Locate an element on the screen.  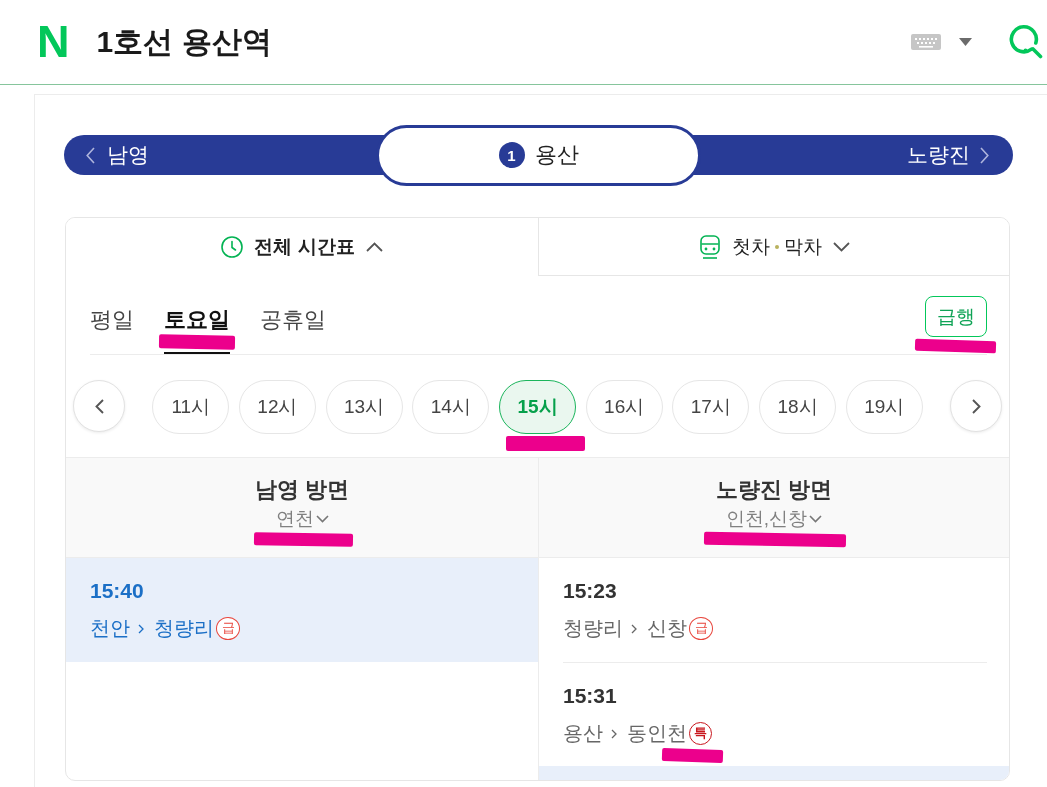
hour-chip: 12시 is located at coordinates (277, 407).